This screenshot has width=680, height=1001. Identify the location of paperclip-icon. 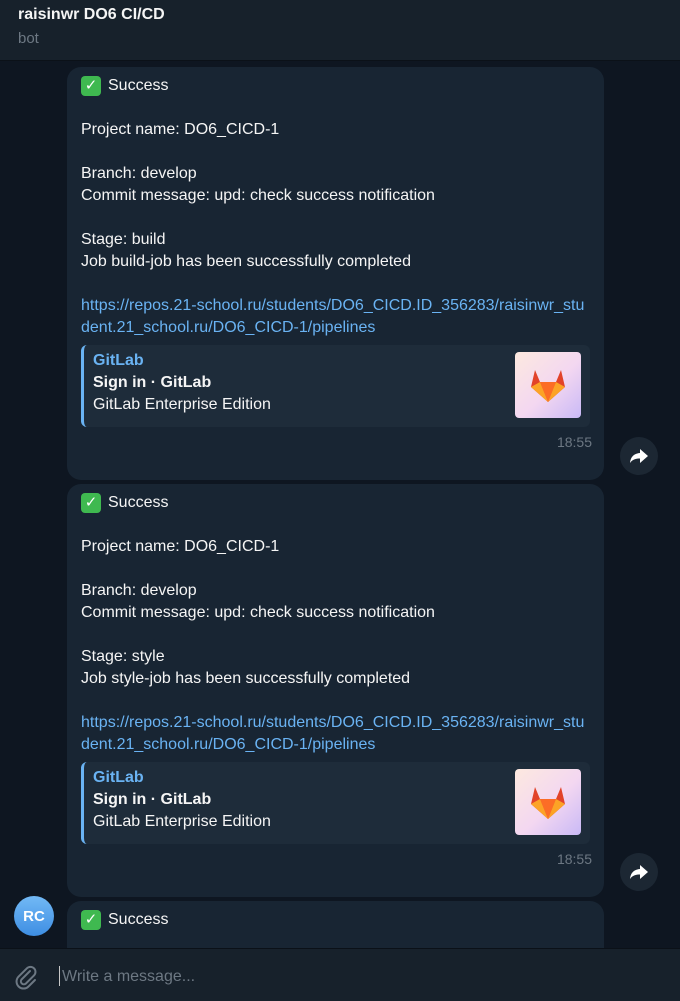
(26, 977).